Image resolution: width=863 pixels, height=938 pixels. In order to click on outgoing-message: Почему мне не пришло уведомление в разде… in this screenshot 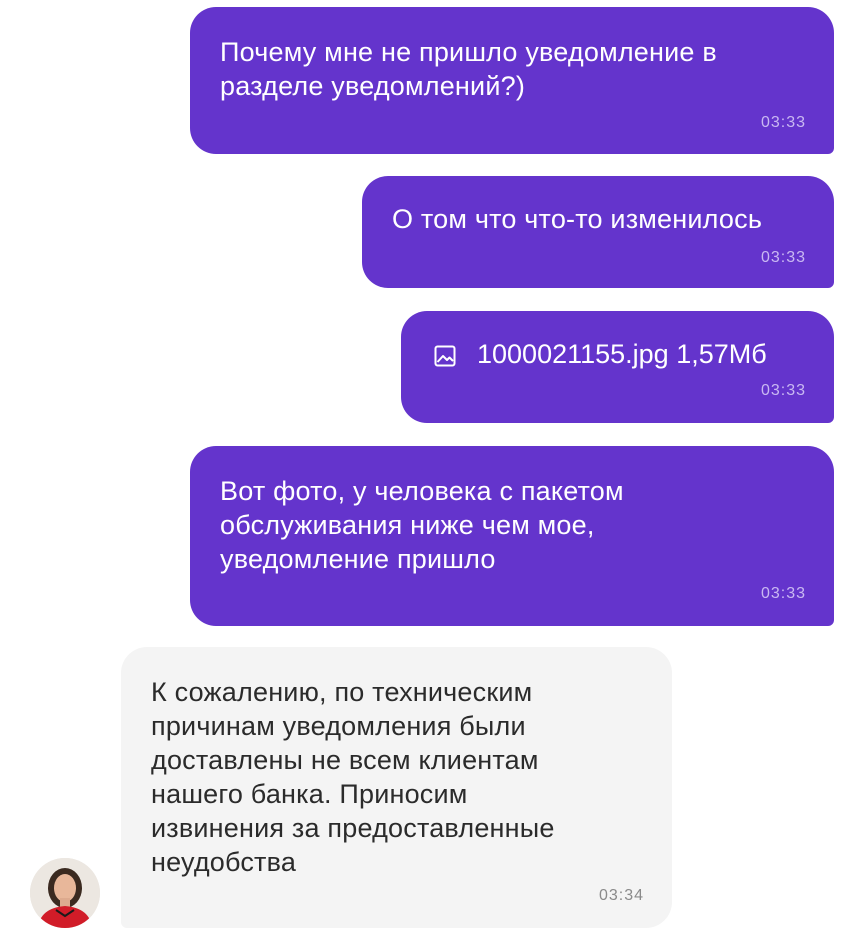, I will do `click(512, 80)`.